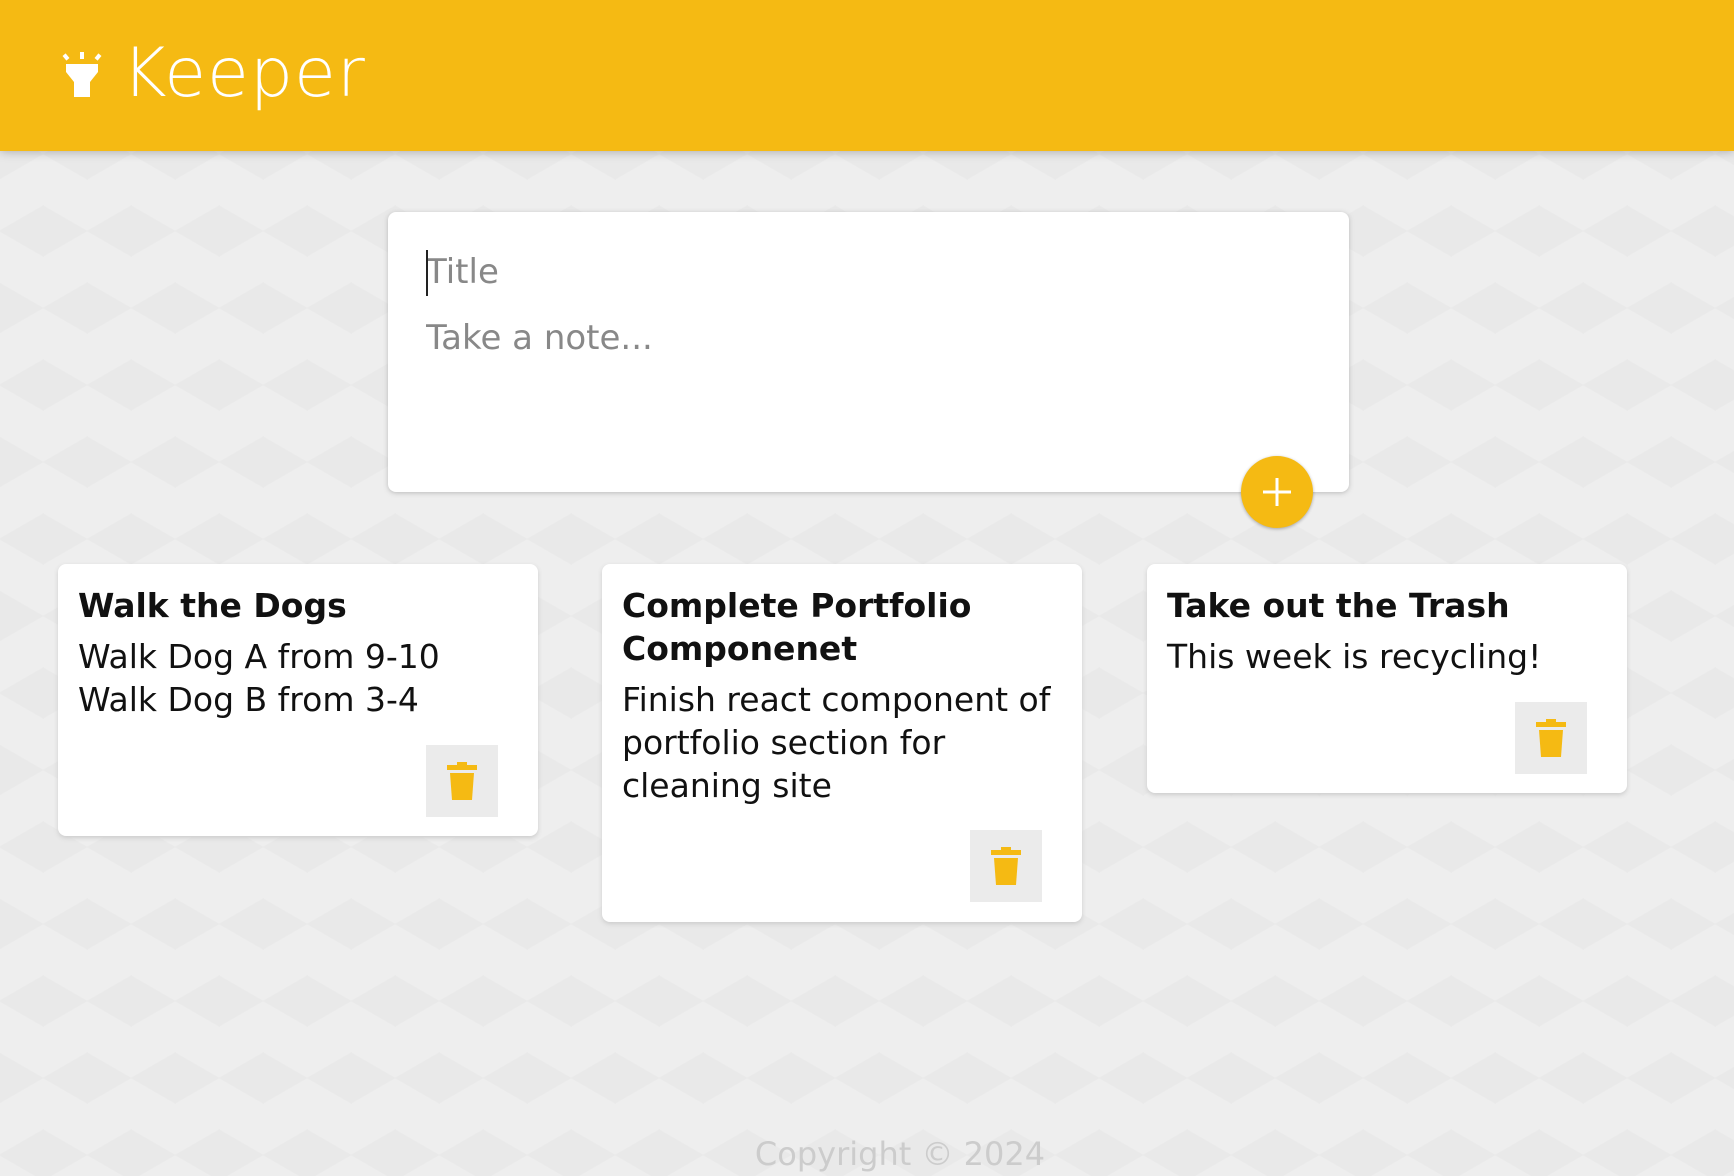  I want to click on note-title-input, so click(866, 272).